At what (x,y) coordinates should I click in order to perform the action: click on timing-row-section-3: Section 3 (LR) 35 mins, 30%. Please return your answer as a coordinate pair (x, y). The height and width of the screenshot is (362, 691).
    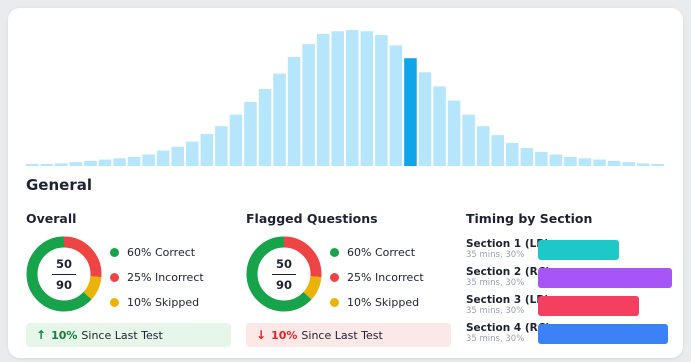
    Looking at the image, I should click on (507, 305).